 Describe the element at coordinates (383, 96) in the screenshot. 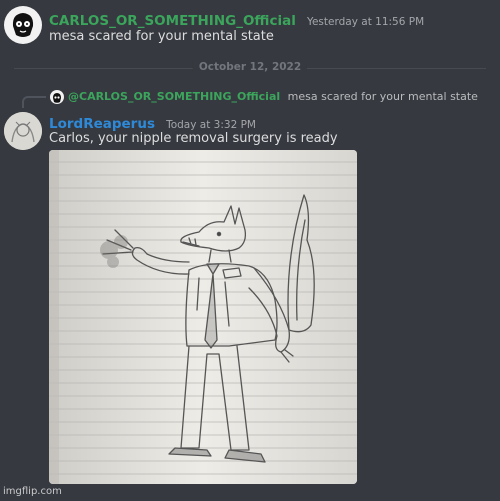

I see `reply-content: mesa scared for your mental state` at that location.